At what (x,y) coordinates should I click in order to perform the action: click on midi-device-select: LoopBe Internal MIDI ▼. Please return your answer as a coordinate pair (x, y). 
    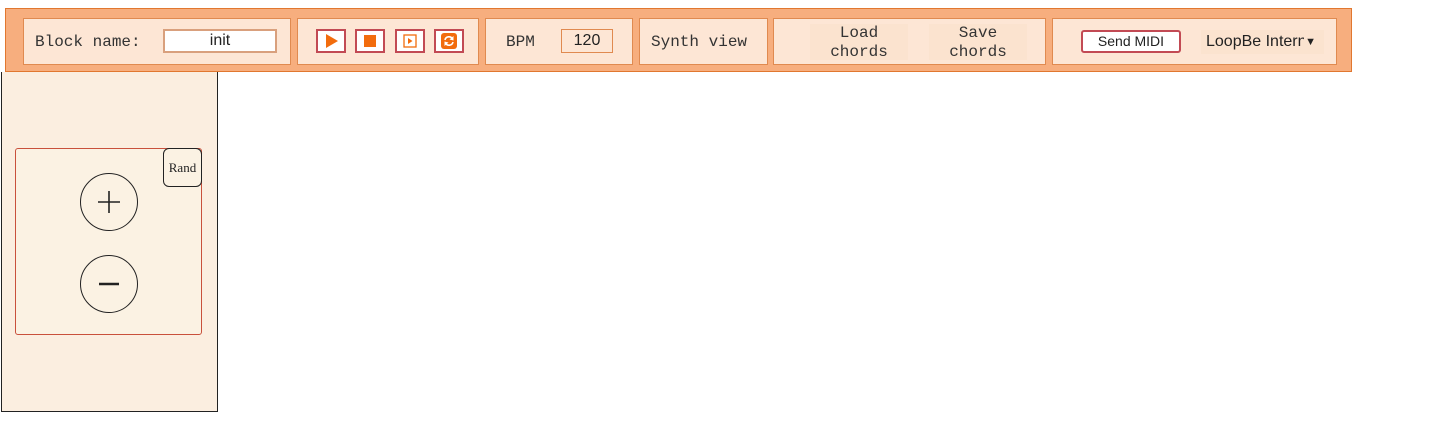
    Looking at the image, I should click on (1262, 42).